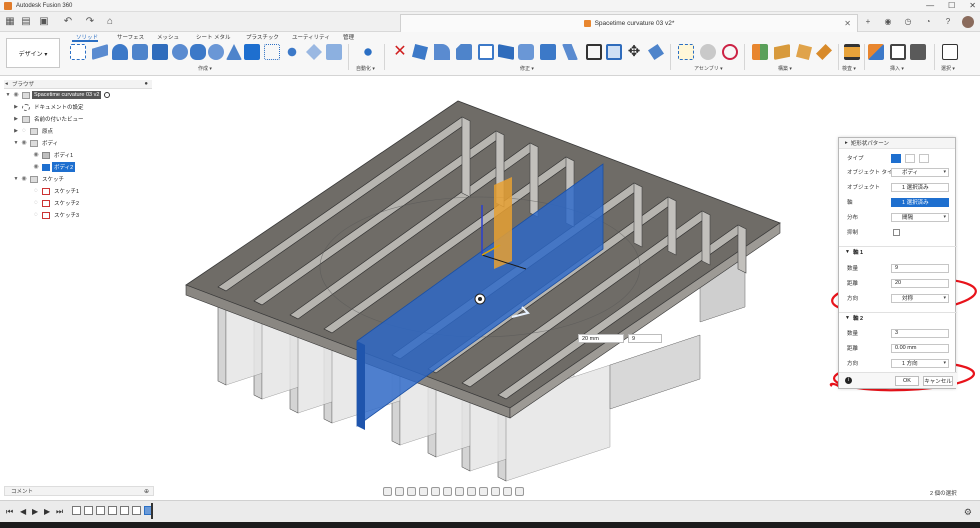  What do you see at coordinates (464, 52) in the screenshot?
I see `chamfer-icon` at bounding box center [464, 52].